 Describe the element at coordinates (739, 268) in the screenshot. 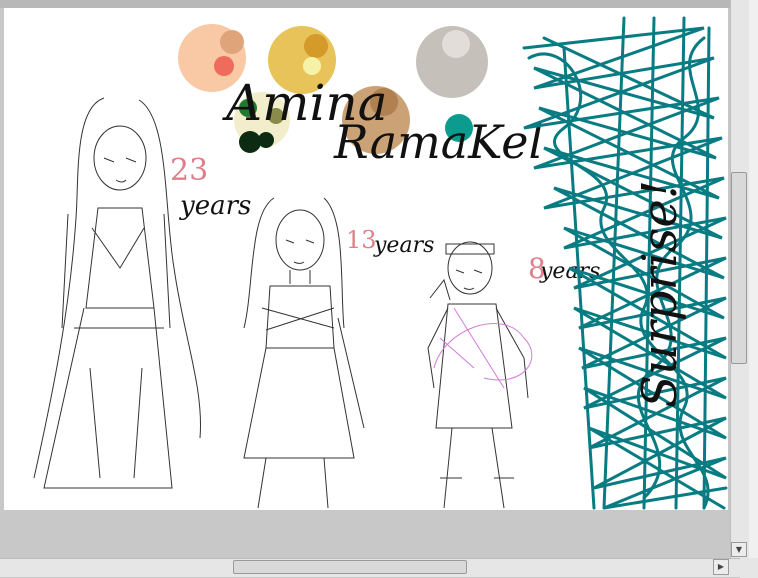

I see `vertical-scrollbar-thumb` at that location.